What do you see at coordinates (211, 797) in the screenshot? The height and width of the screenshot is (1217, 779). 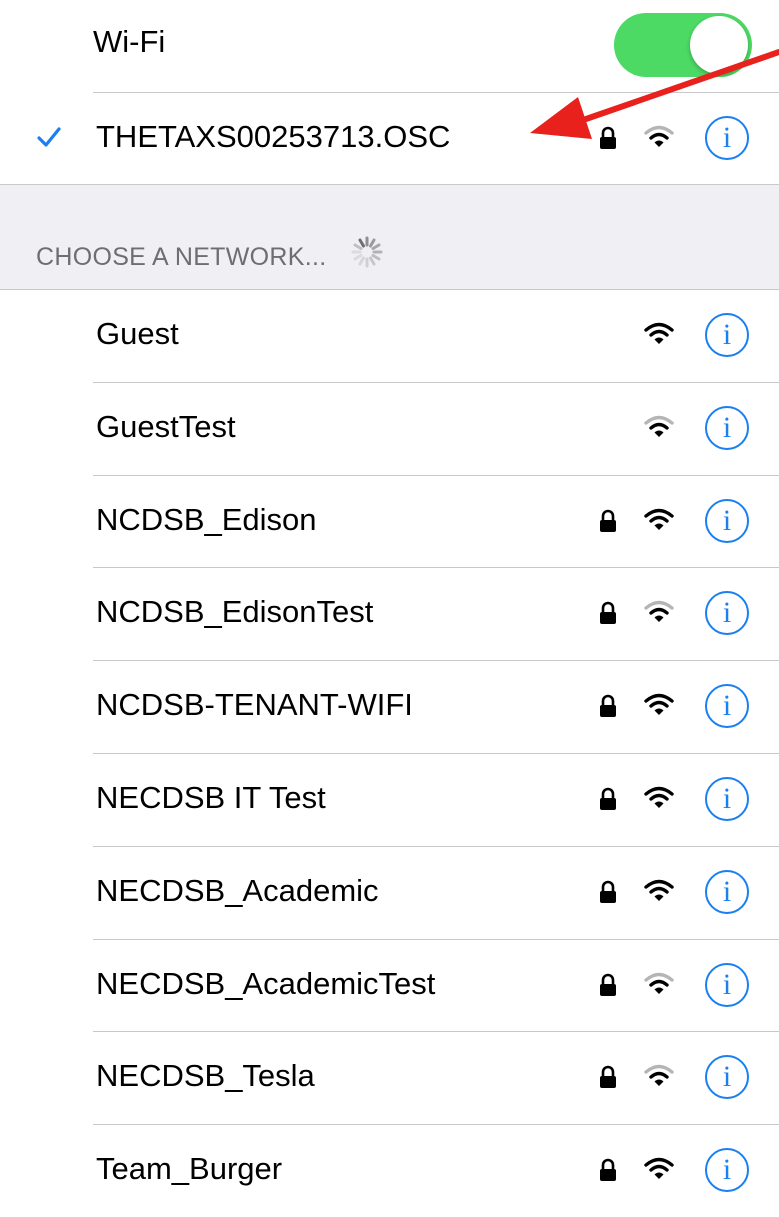 I see `network-name: NECDSB IT Test` at bounding box center [211, 797].